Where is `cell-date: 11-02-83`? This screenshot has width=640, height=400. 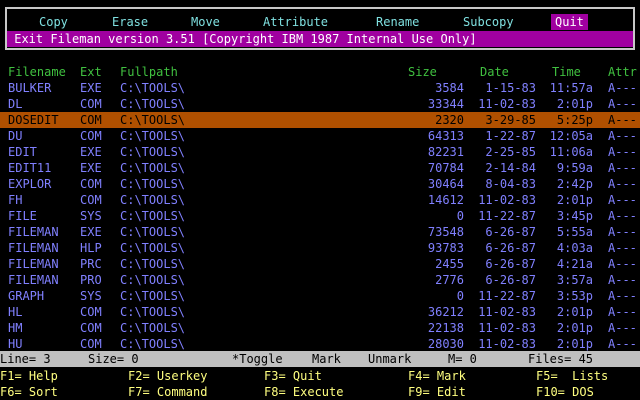
cell-date: 11-02-83 is located at coordinates (507, 200).